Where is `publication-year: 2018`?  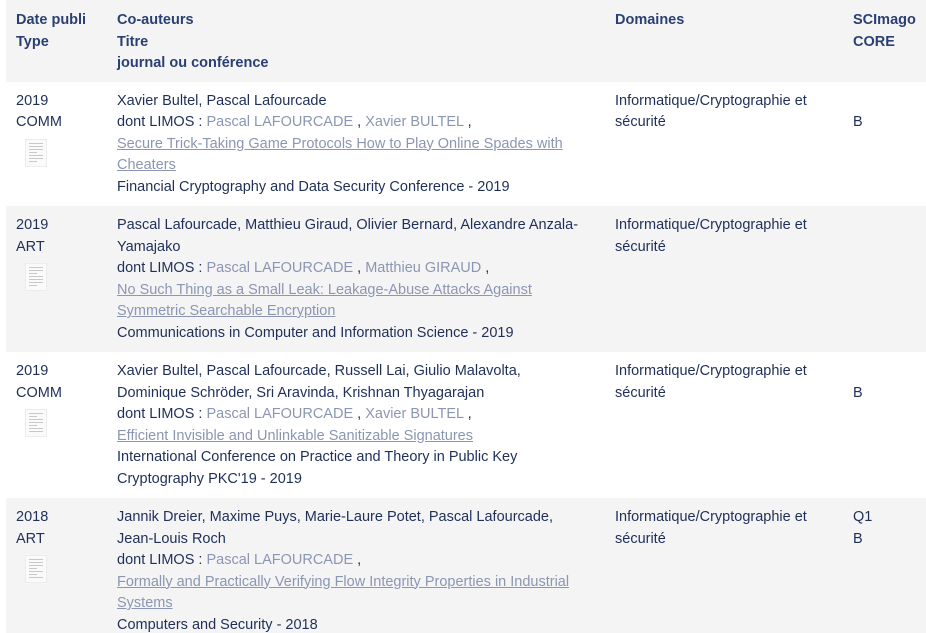
publication-year: 2018 is located at coordinates (32, 517).